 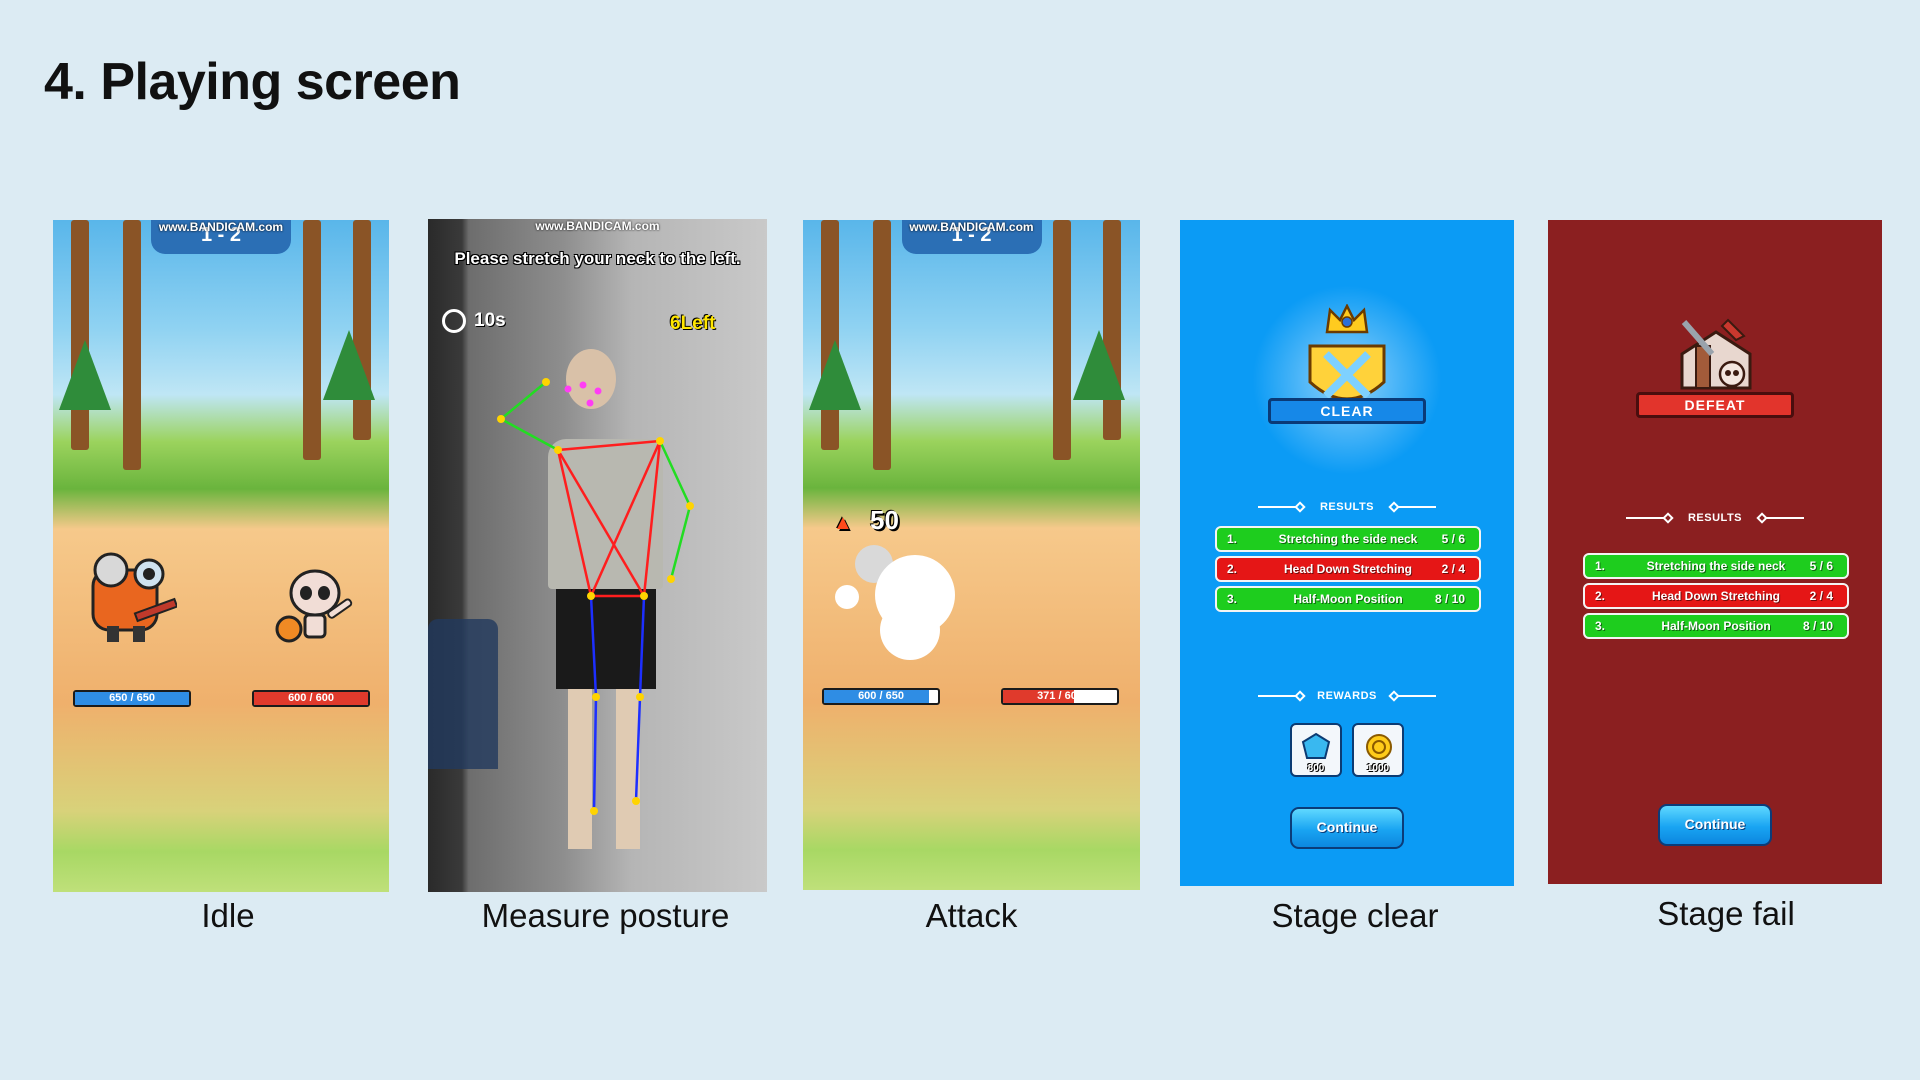 I want to click on clear-ribbon: CLEAR, so click(x=1347, y=411).